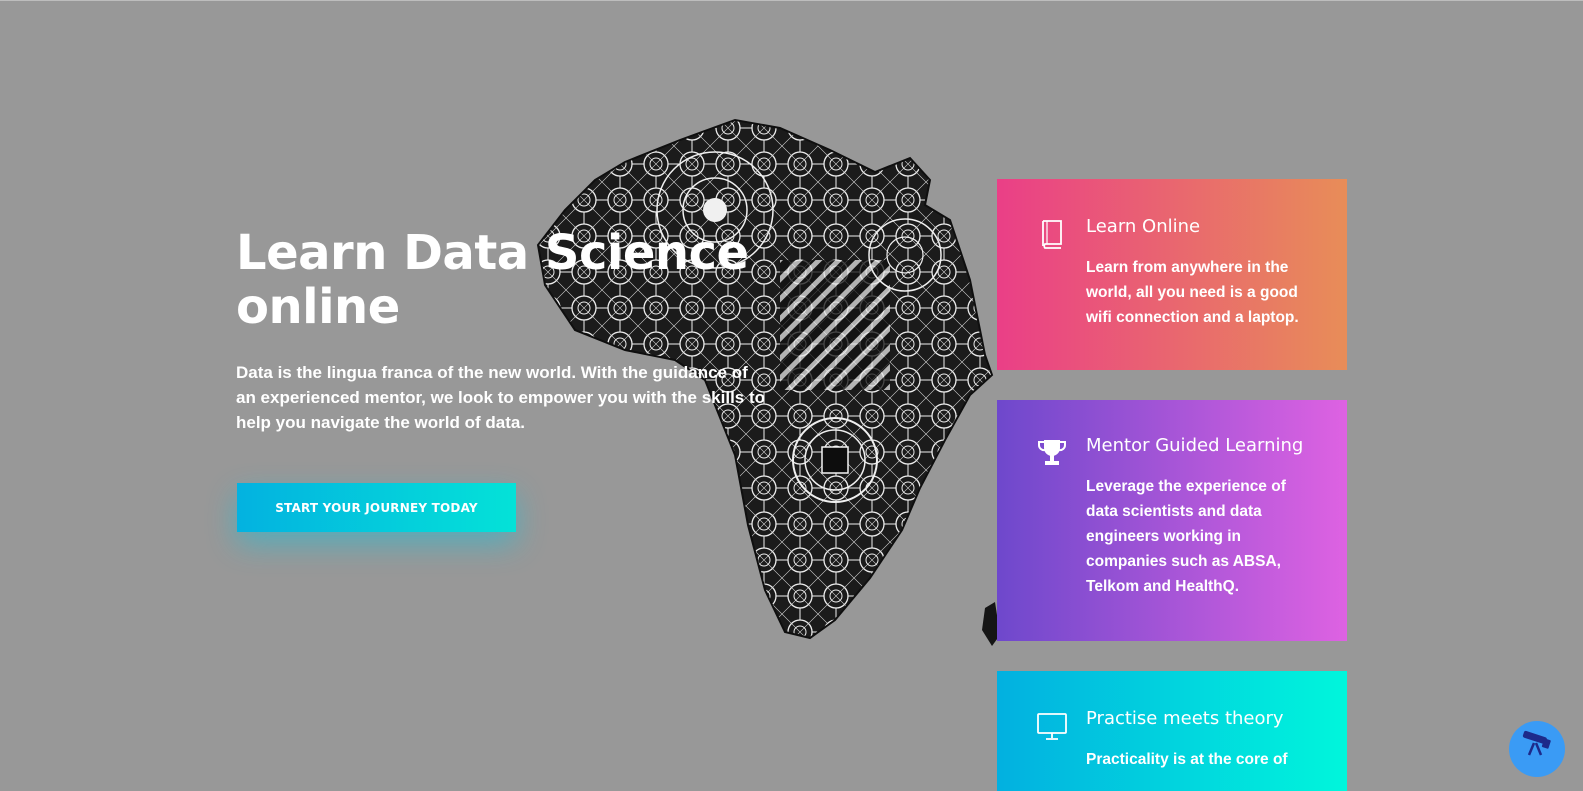 The image size is (1583, 791). I want to click on chat-widget-button, so click(1537, 749).